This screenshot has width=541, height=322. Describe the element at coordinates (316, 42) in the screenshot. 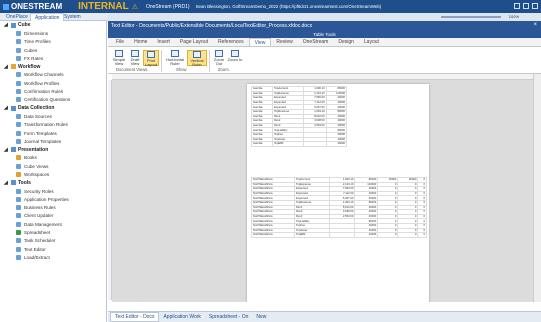

I see `ribbon-tab-onestream: OneStream` at that location.